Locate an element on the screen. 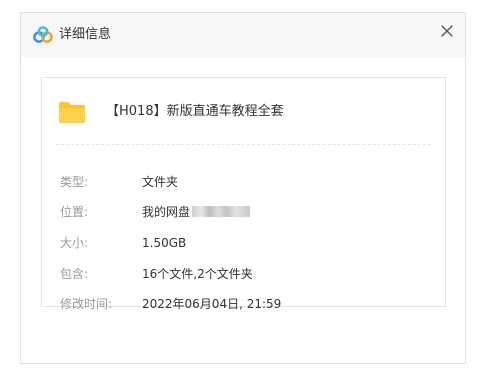 This screenshot has width=486, height=378. location-value: 我的网盘 is located at coordinates (196, 212).